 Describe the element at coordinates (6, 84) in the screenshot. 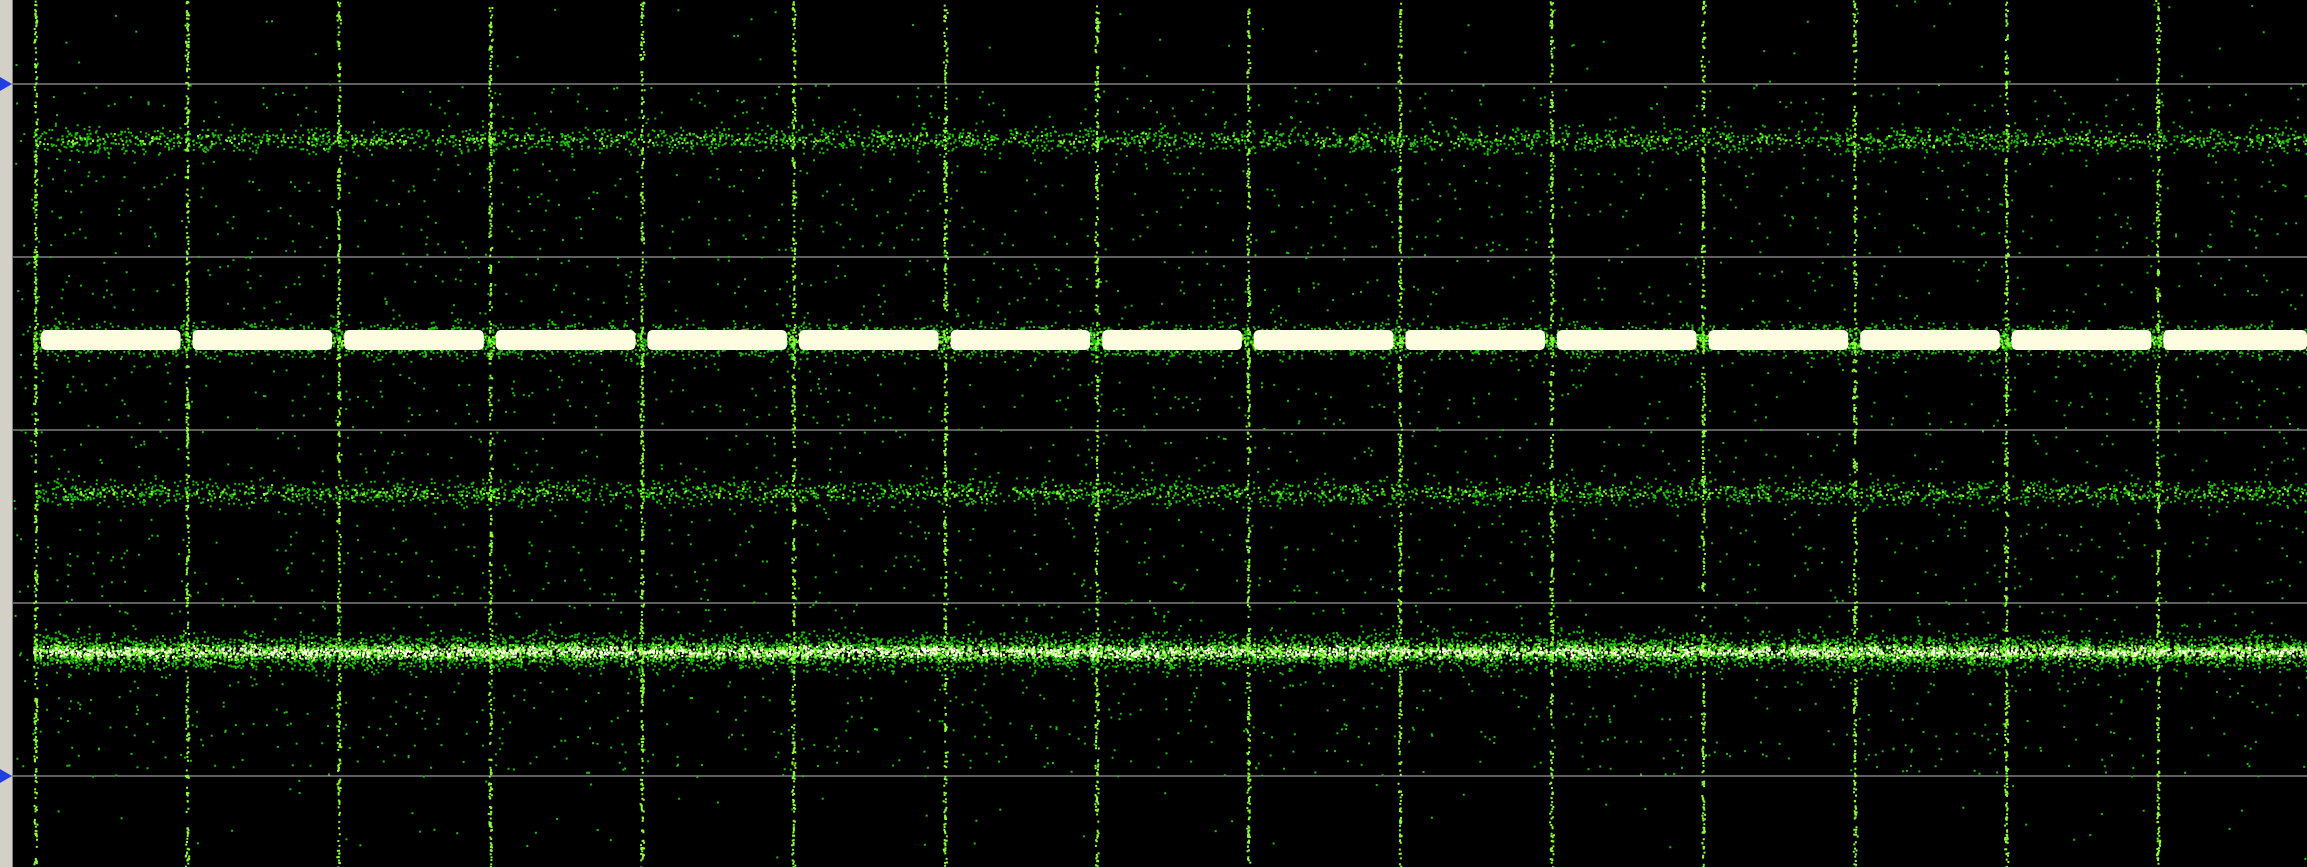

I see `upper-level-marker-icon` at that location.